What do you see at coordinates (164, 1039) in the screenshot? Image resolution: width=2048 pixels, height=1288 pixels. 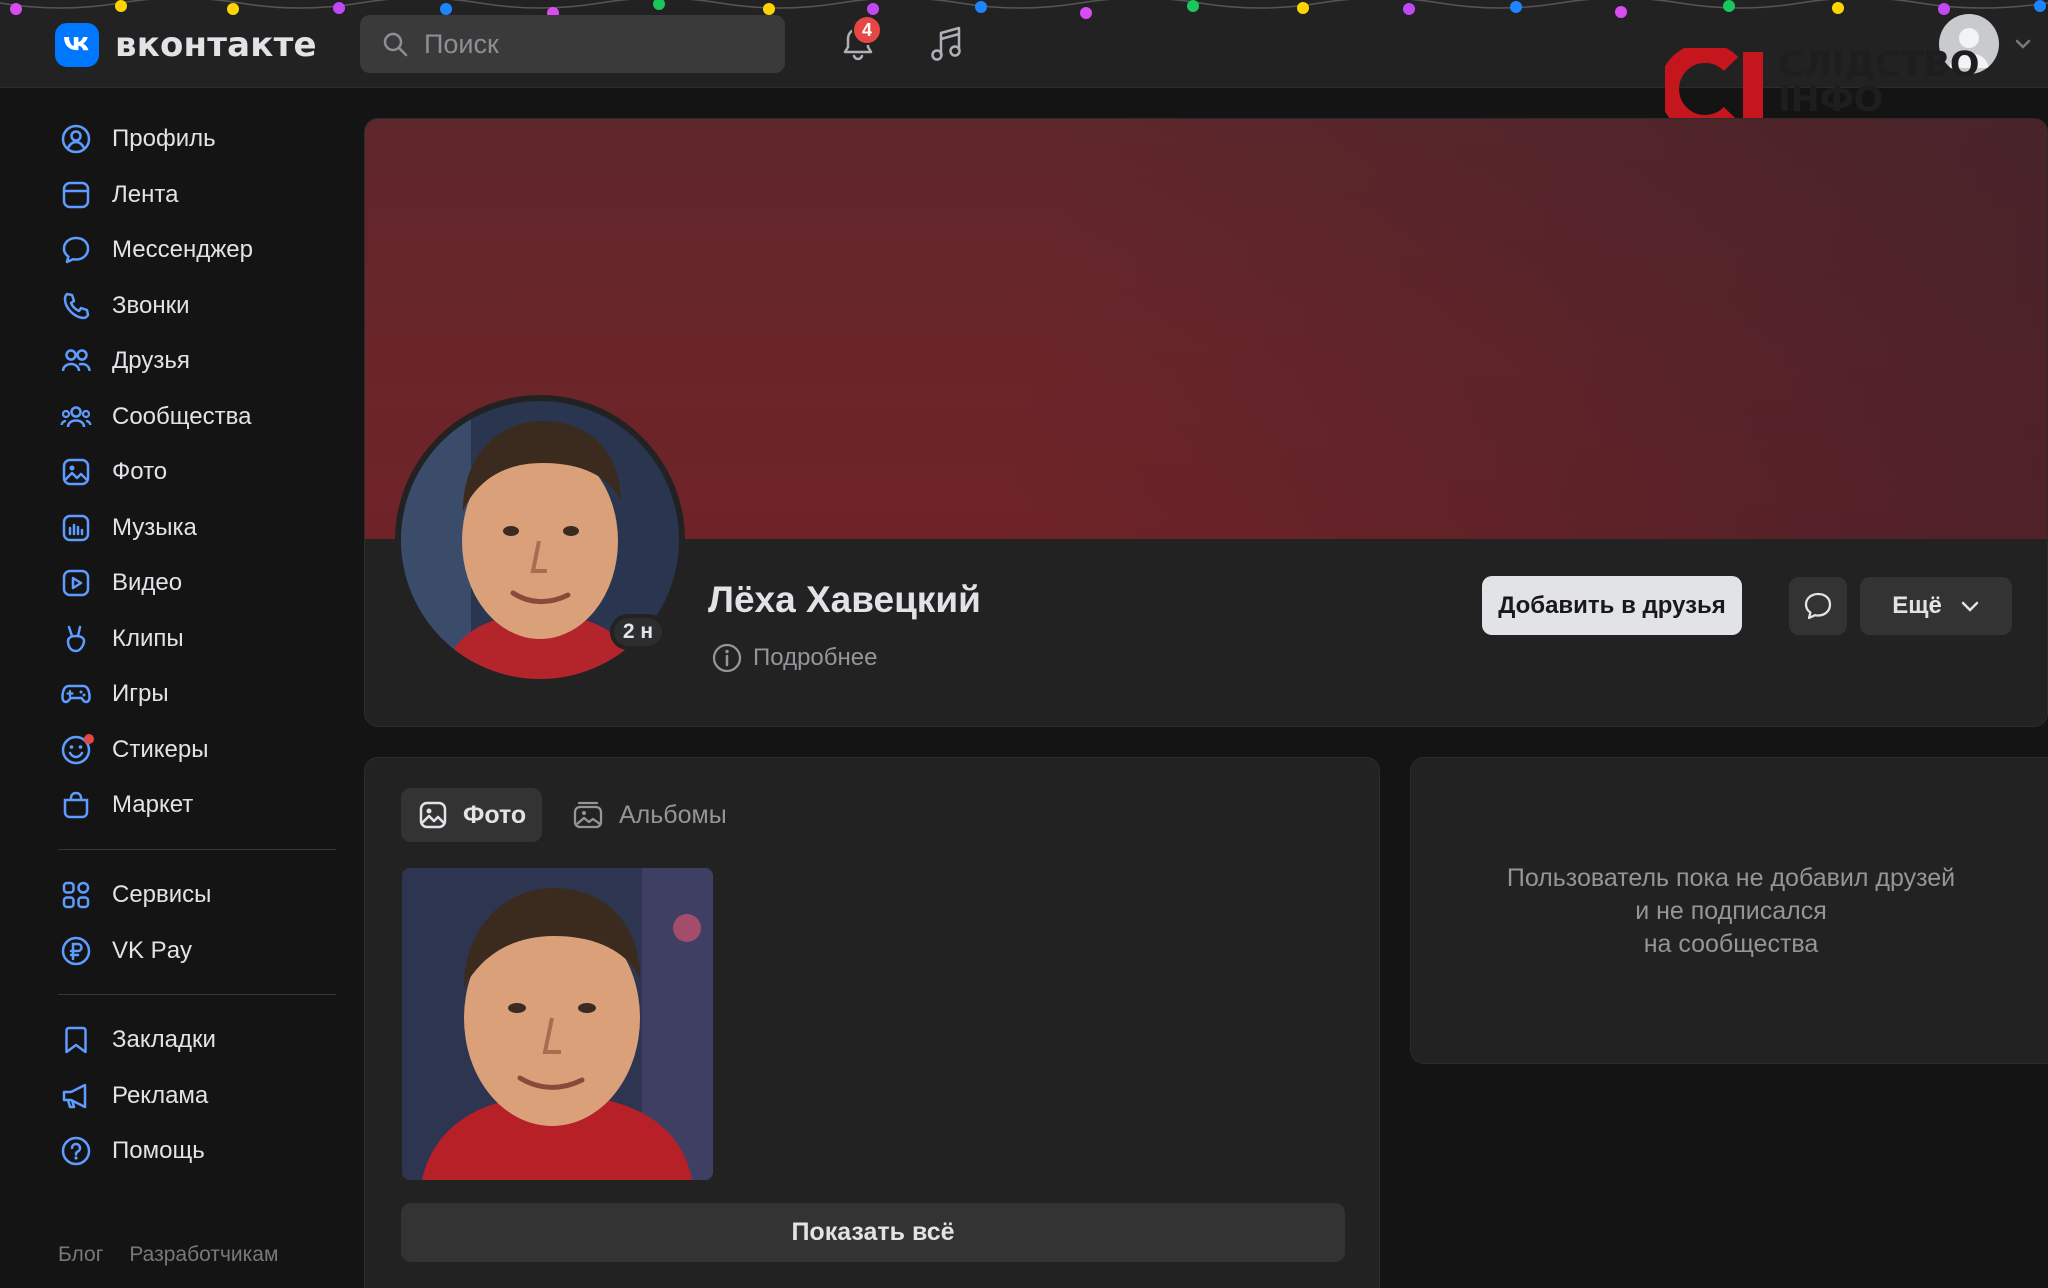 I see `sidebar-item-label: Закладки` at bounding box center [164, 1039].